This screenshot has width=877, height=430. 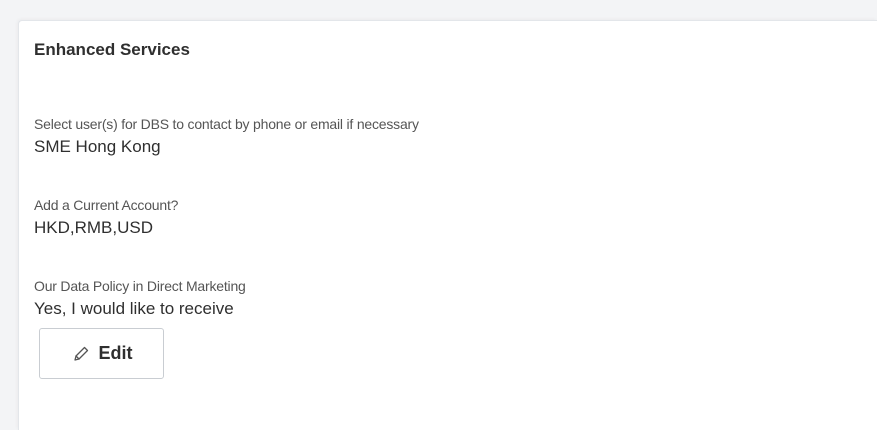 I want to click on current-account-field: Add a Current Account? HKD,RMB,USD, so click(x=106, y=217).